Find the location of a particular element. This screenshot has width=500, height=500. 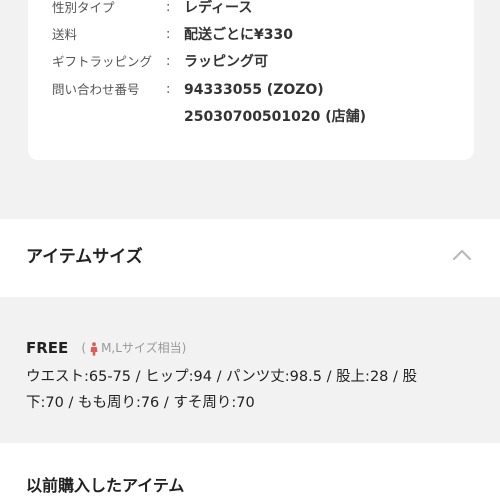

spec-label: 性別タイプ is located at coordinates (83, 7).